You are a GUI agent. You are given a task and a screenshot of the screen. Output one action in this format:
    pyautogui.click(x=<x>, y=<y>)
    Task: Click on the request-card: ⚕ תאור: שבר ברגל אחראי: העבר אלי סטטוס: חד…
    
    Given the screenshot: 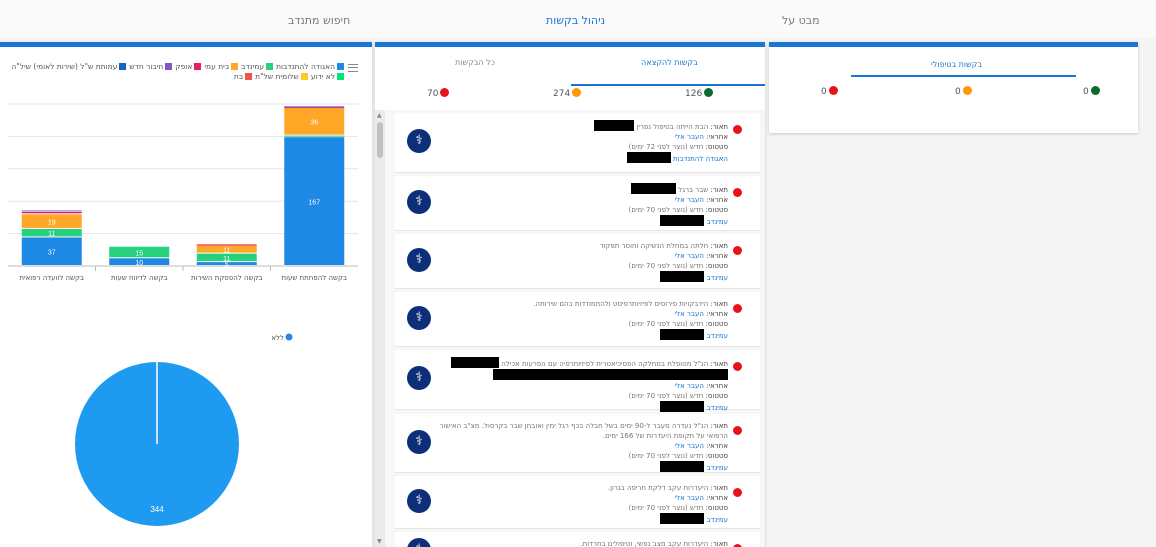 What is the action you would take?
    pyautogui.click(x=577, y=203)
    